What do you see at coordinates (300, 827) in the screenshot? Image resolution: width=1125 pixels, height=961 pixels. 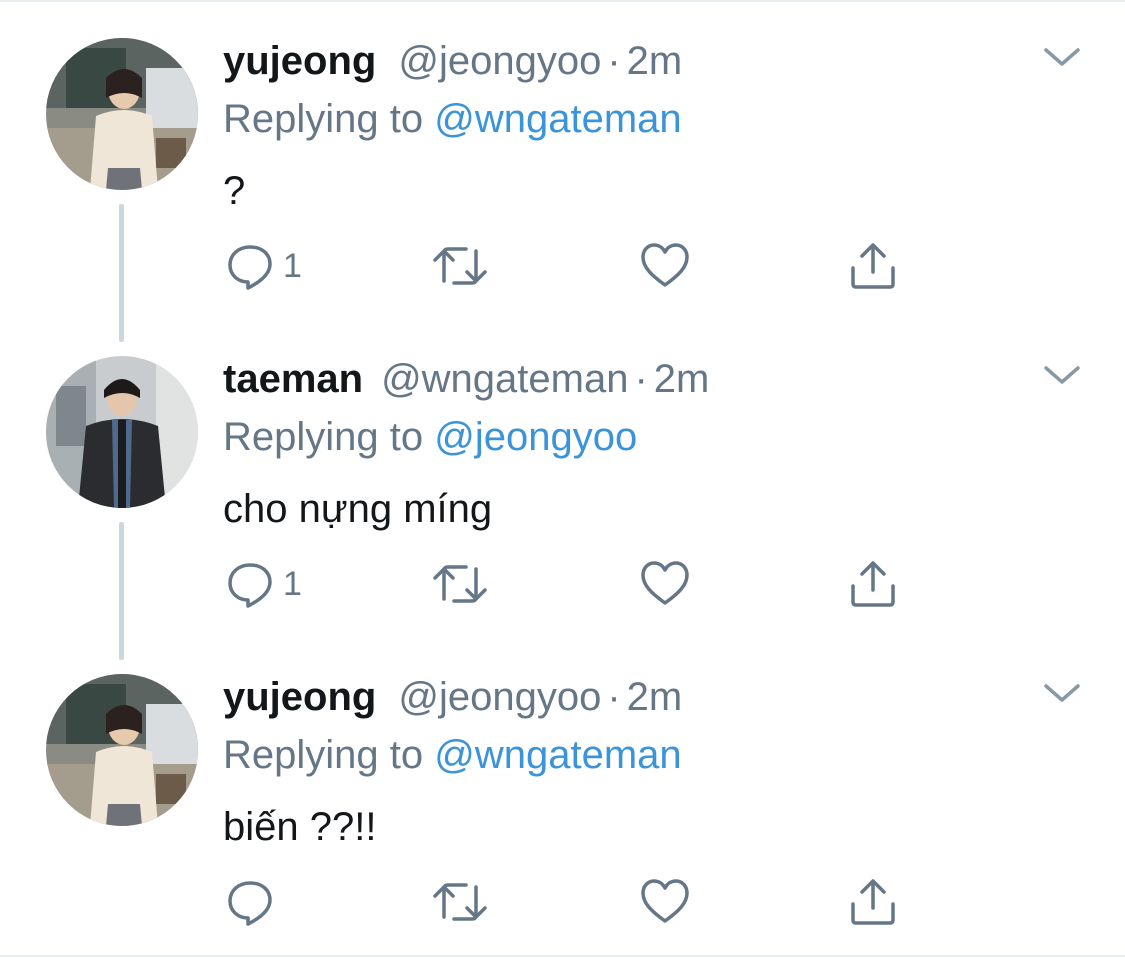 I see `tweet-text: biến ??!!` at bounding box center [300, 827].